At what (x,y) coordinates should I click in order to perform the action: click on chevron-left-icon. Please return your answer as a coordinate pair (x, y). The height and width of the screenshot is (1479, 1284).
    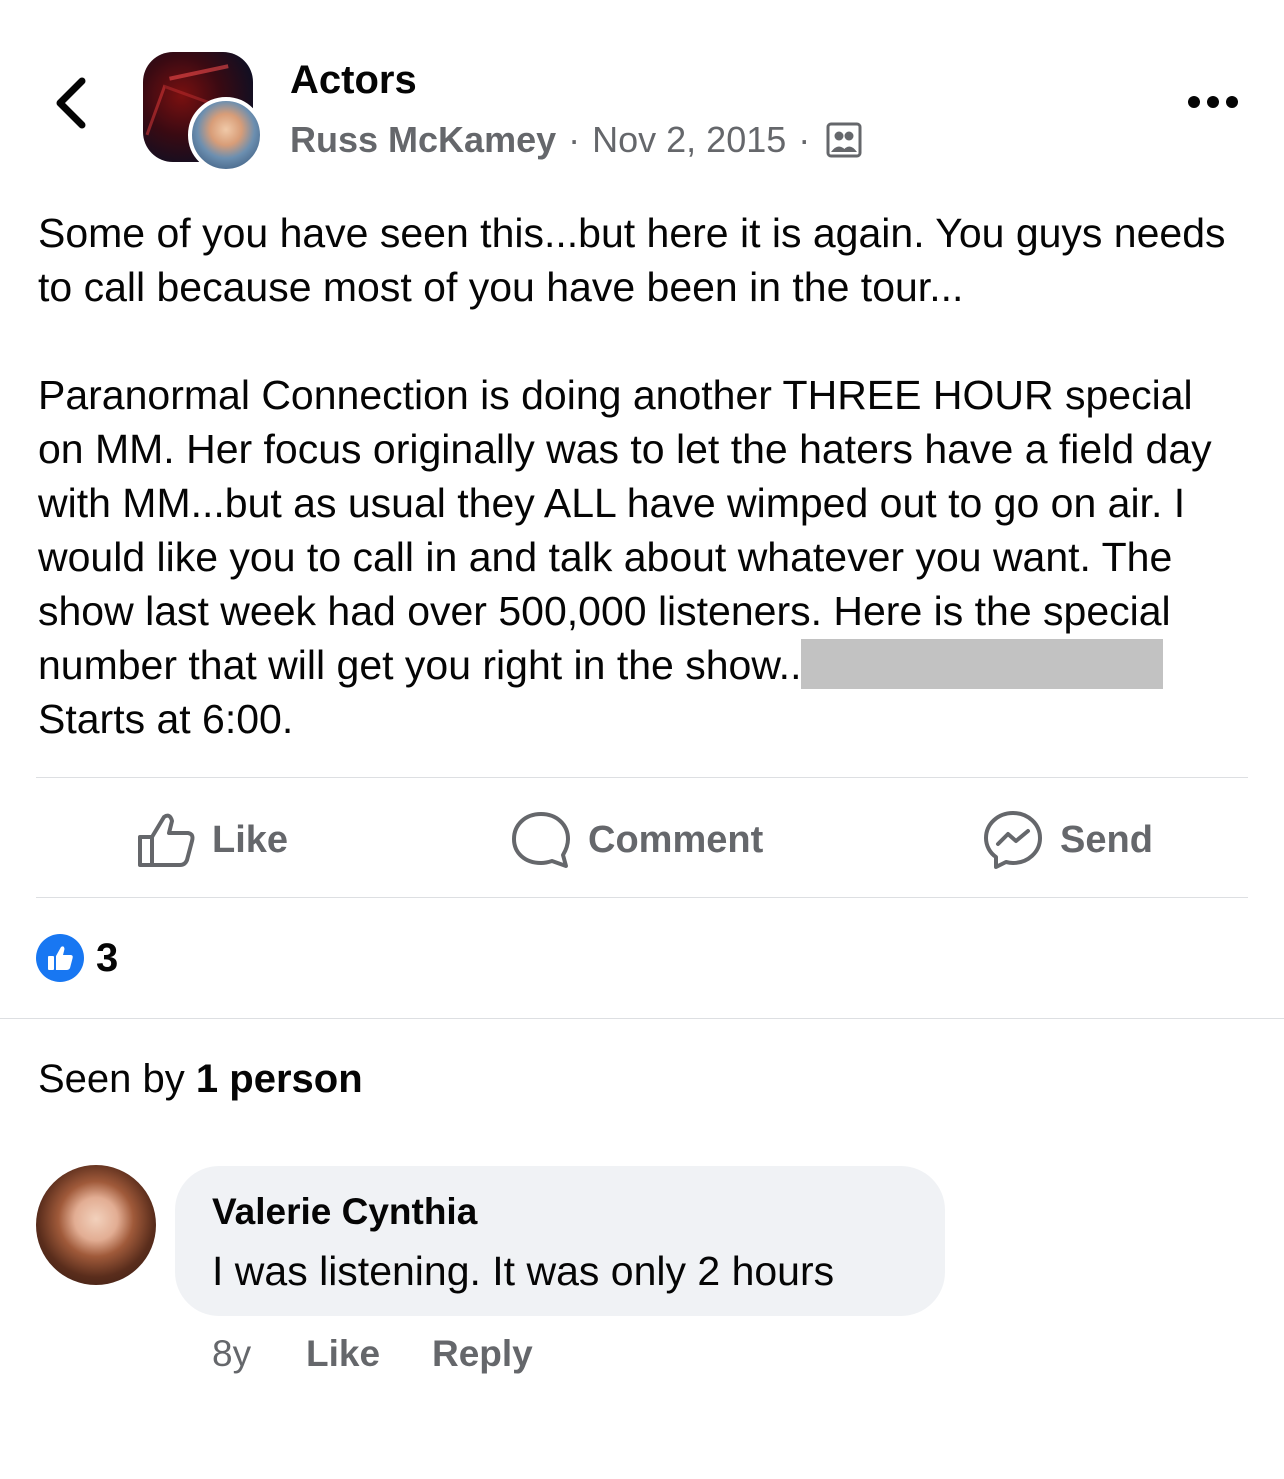
    Looking at the image, I should click on (71, 103).